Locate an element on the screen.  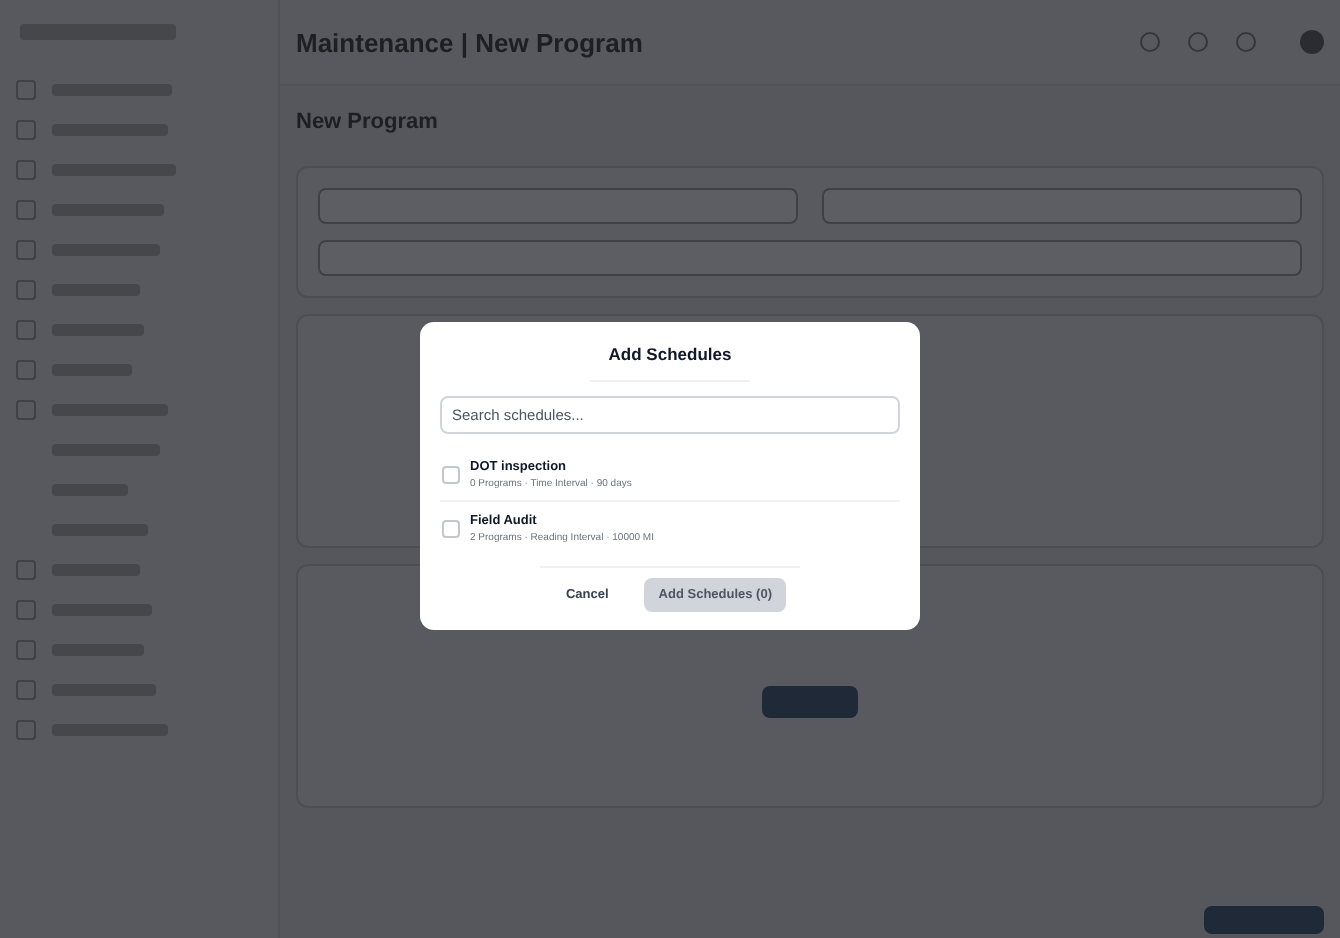
add-button is located at coordinates (810, 702).